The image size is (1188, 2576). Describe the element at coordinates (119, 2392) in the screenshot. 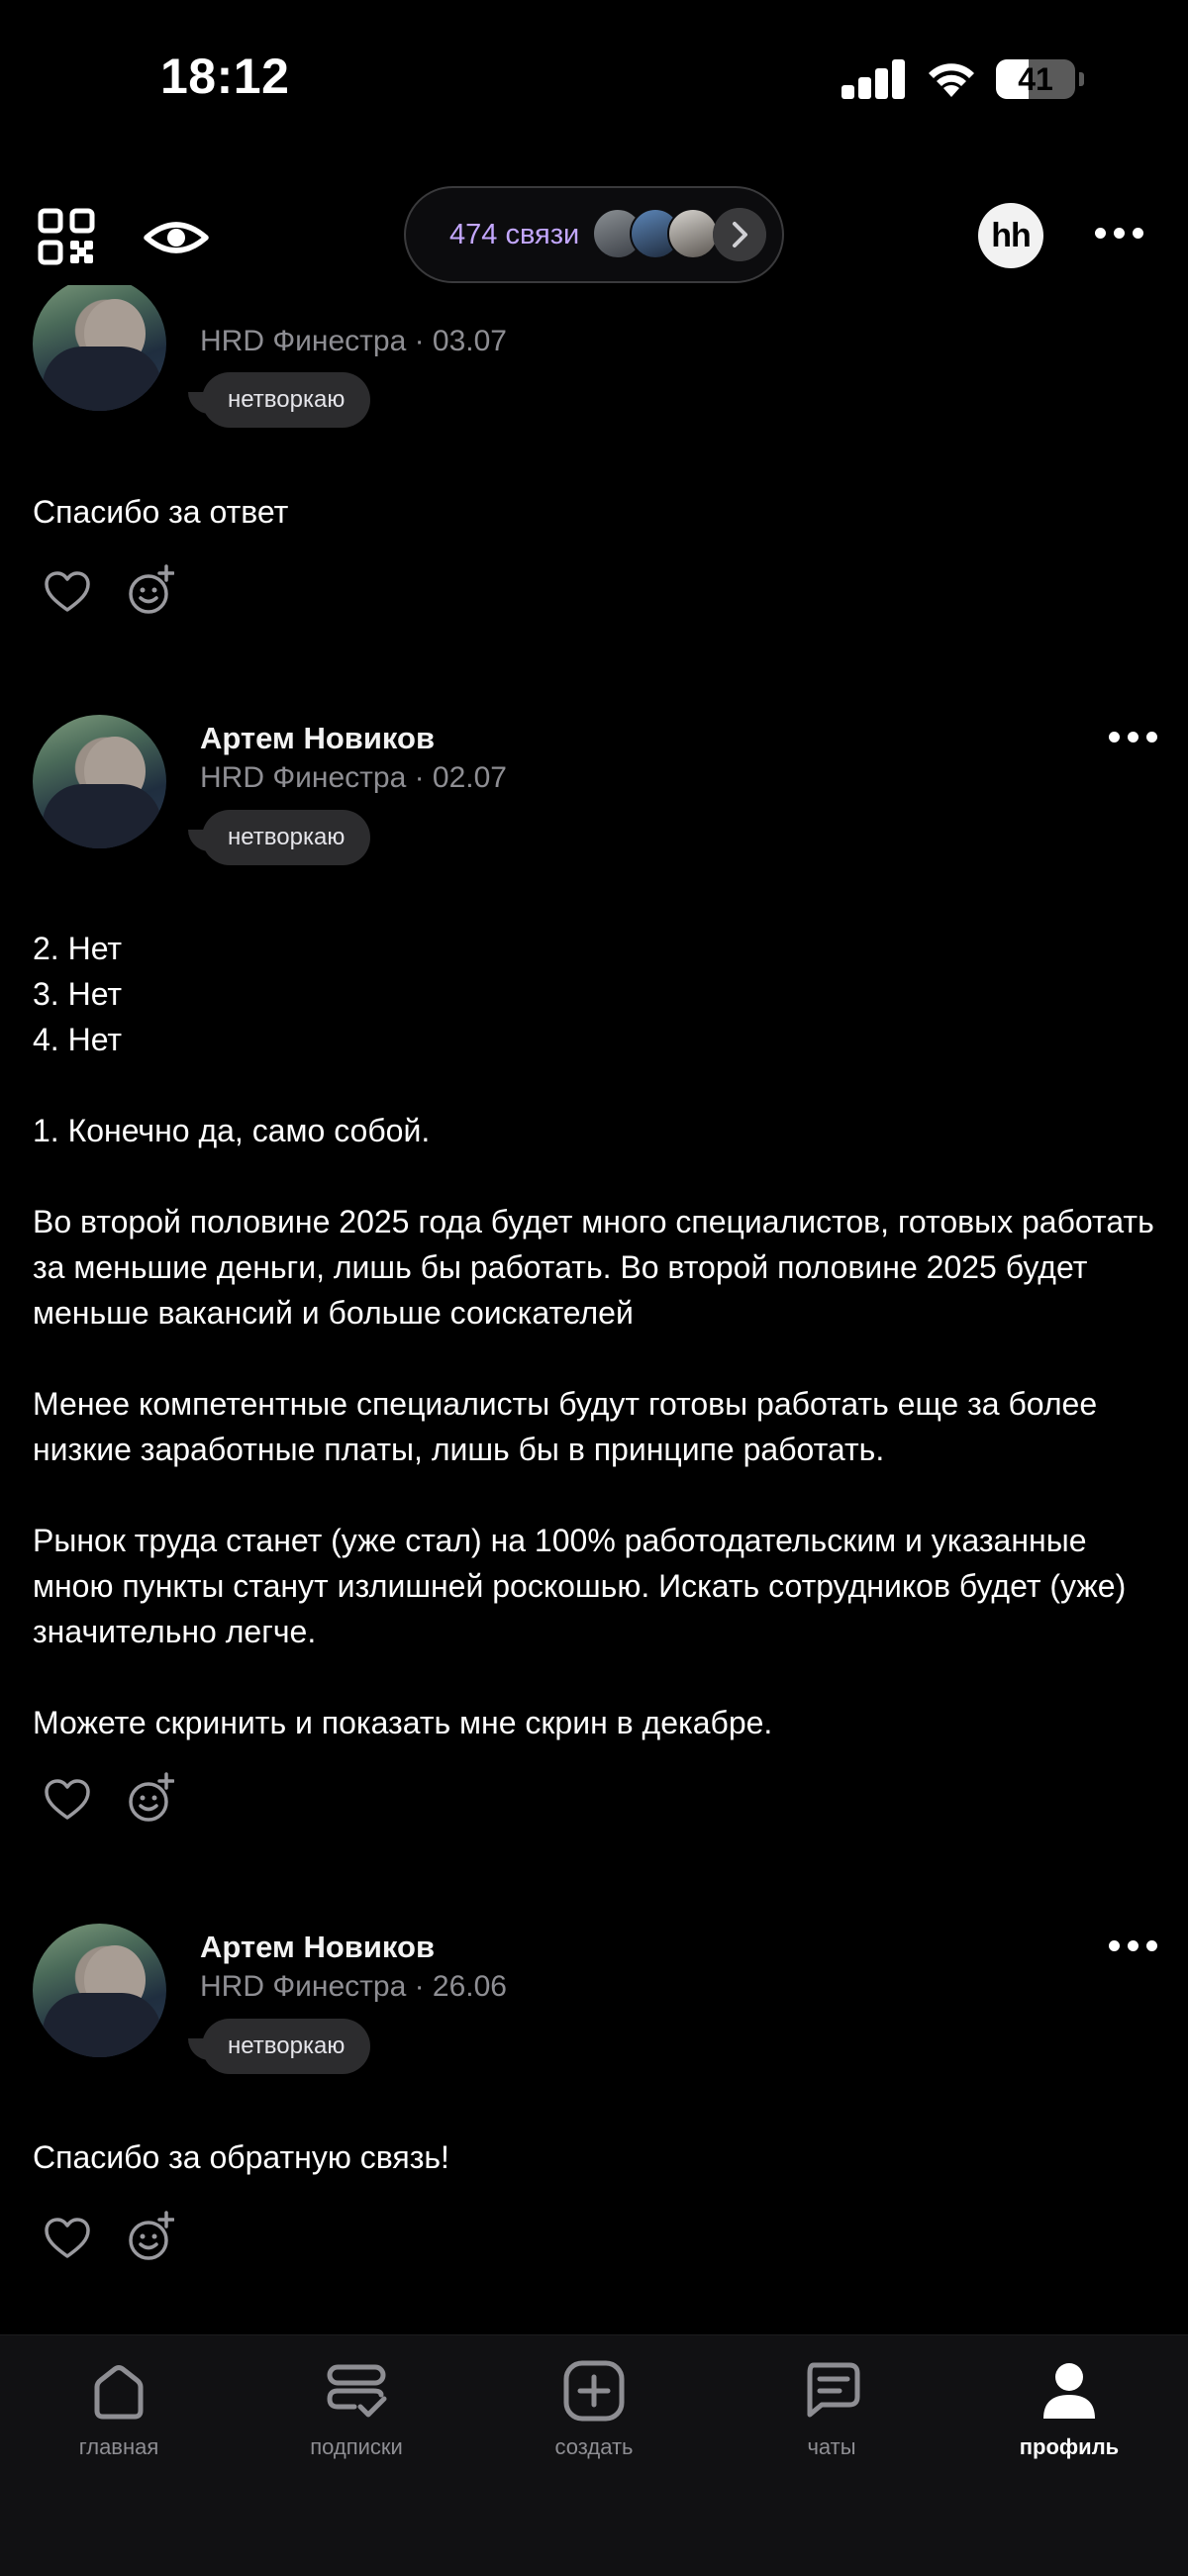

I see `home-icon` at that location.